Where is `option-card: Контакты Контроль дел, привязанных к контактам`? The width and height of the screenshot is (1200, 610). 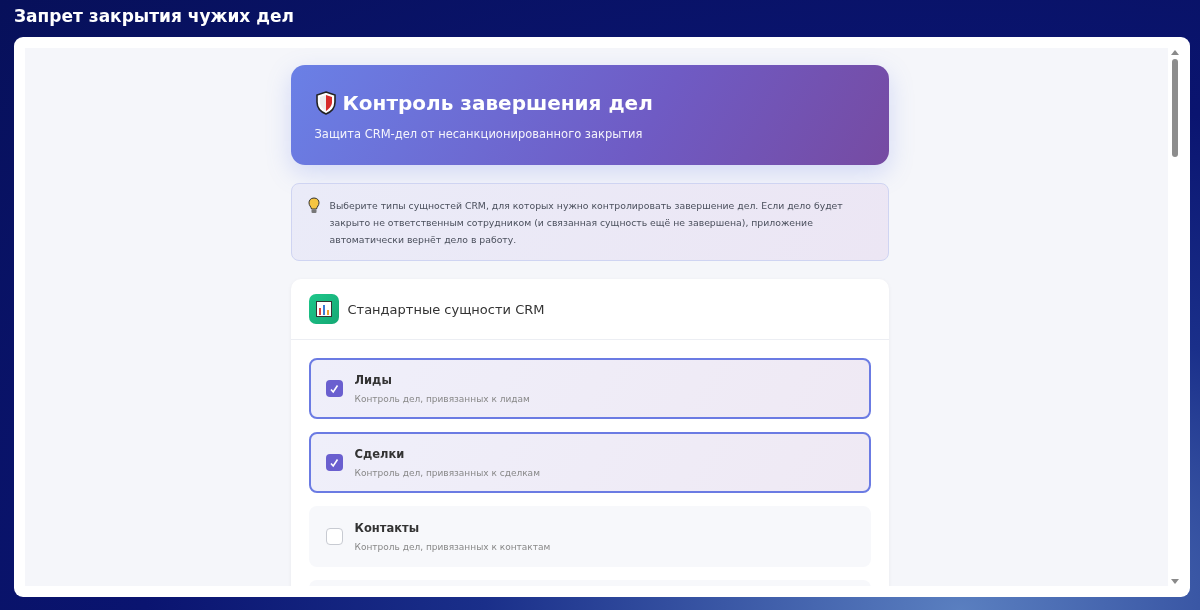
option-card: Контакты Контроль дел, привязанных к контактам is located at coordinates (589, 536).